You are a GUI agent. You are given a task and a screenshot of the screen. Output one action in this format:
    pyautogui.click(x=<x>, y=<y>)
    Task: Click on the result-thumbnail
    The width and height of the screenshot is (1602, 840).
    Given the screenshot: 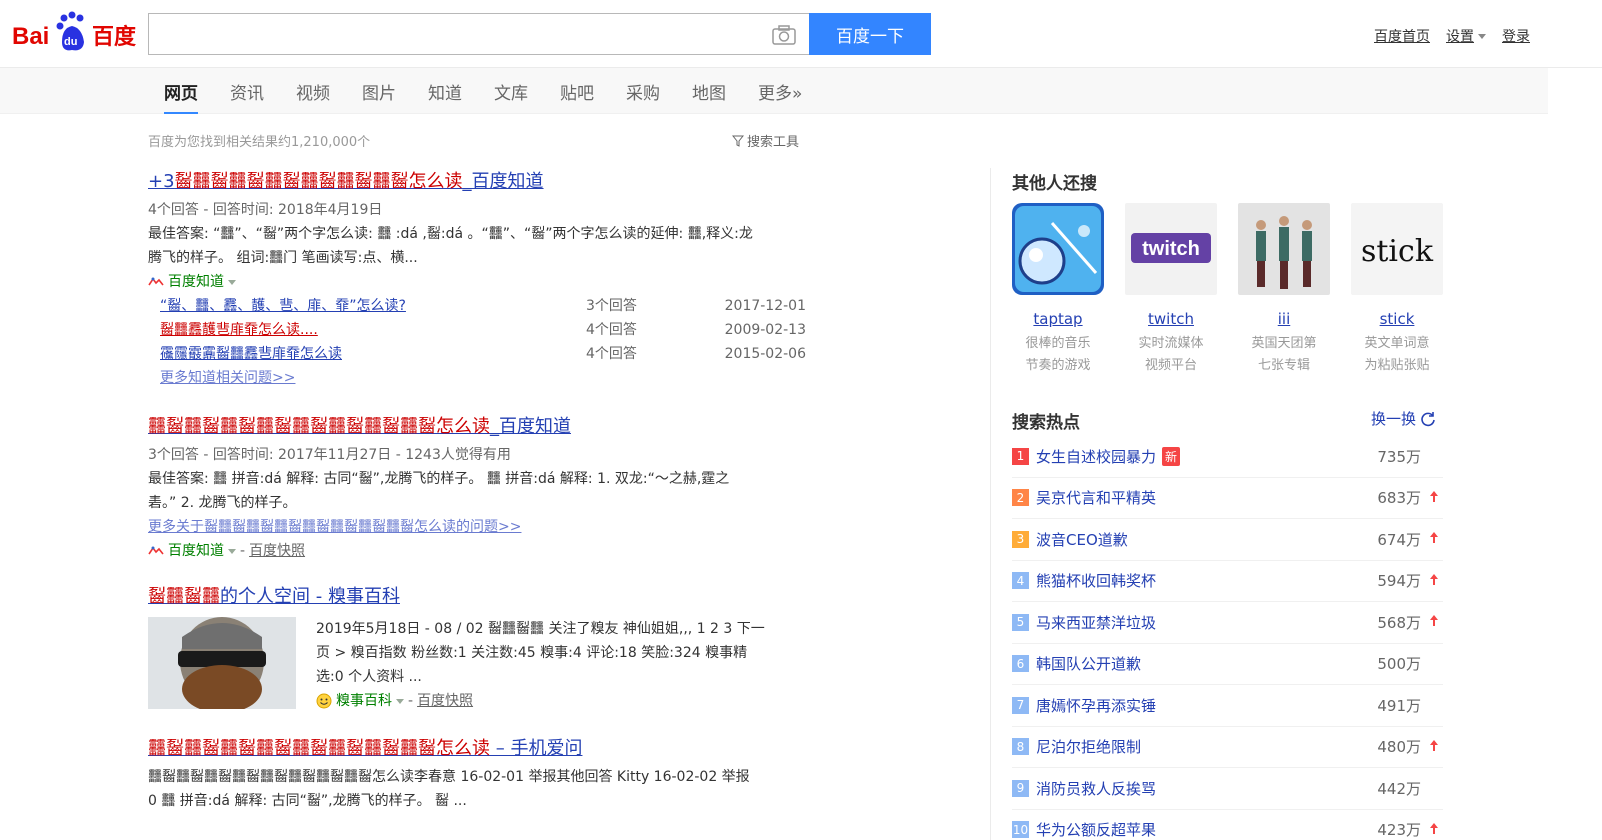 What is the action you would take?
    pyautogui.click(x=222, y=663)
    